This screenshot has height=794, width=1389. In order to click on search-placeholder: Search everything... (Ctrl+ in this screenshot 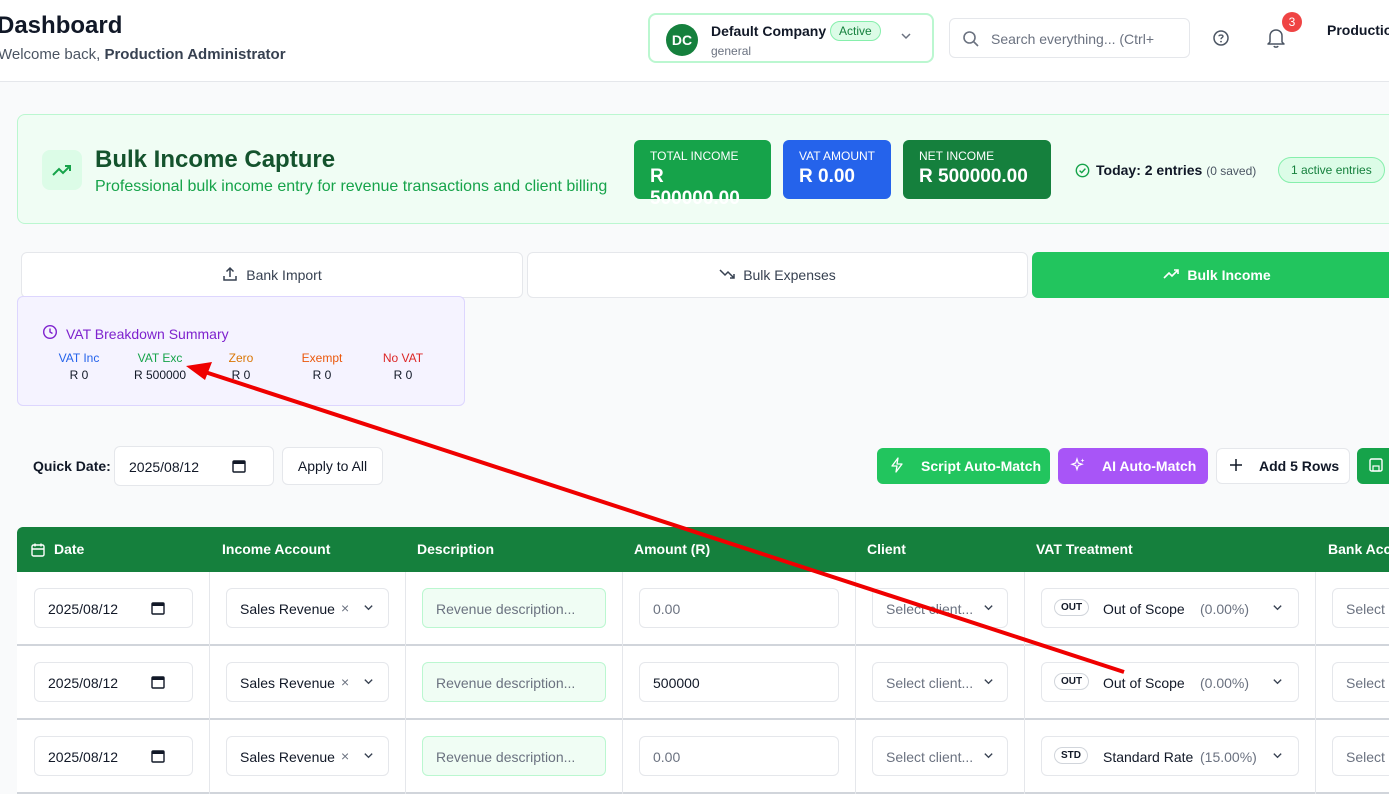, I will do `click(1073, 39)`.